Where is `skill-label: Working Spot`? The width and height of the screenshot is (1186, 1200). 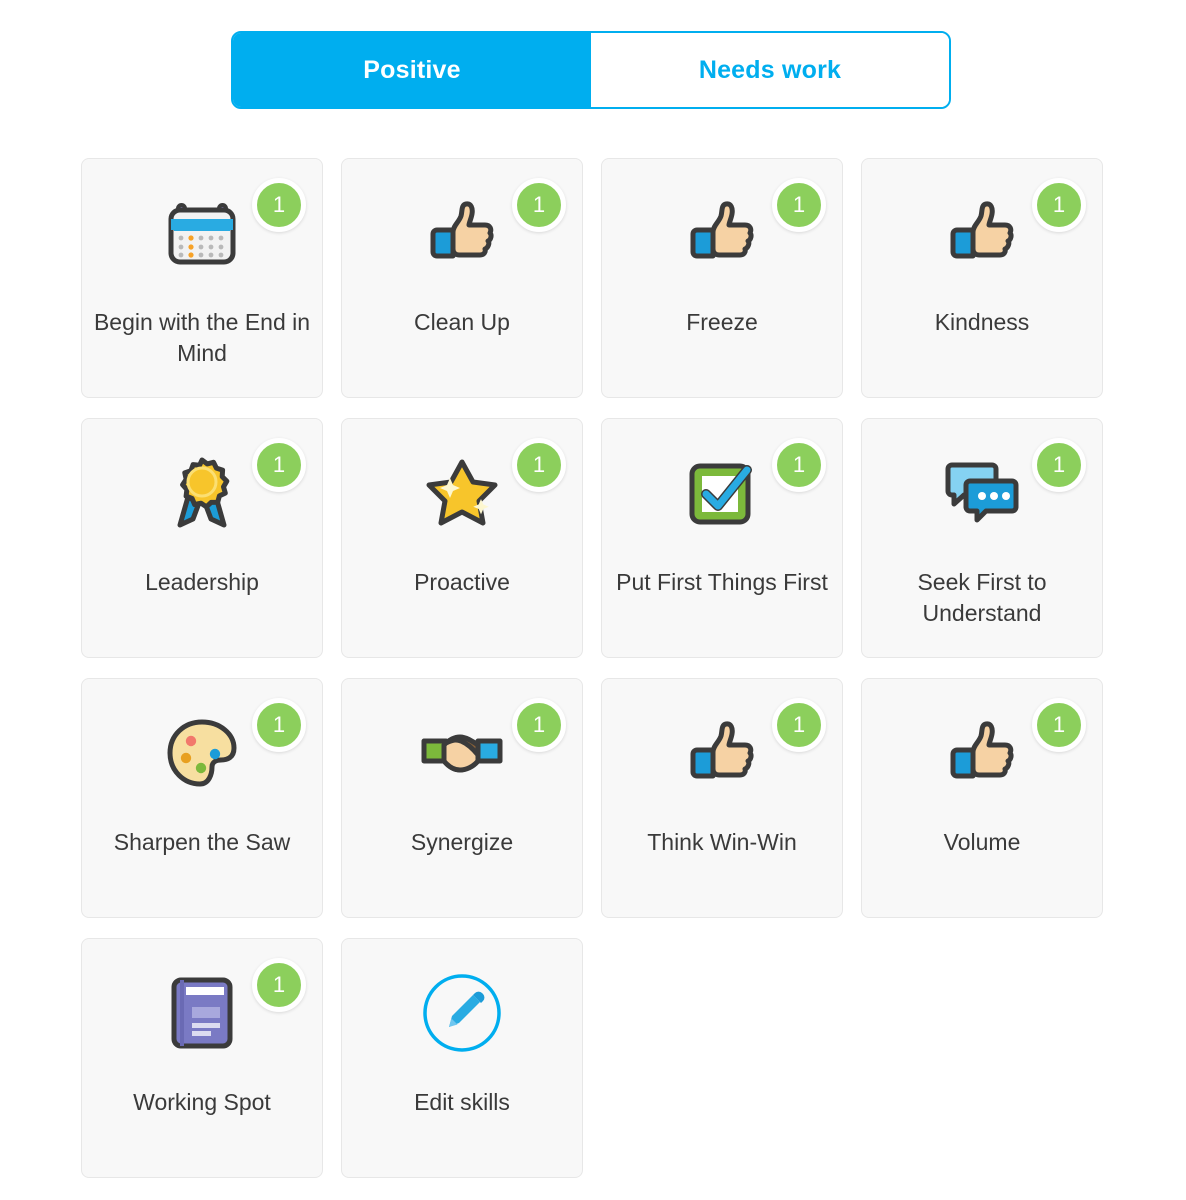
skill-label: Working Spot is located at coordinates (202, 1102).